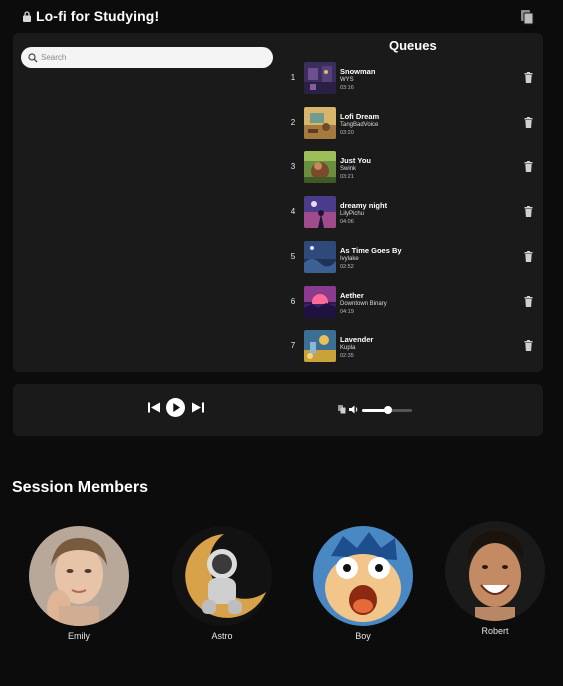 The image size is (563, 686). Describe the element at coordinates (347, 133) in the screenshot. I see `track-duration: 03:20` at that location.